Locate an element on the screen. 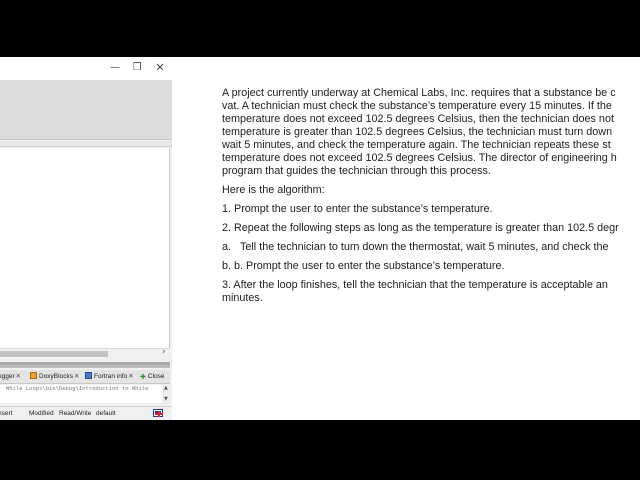 Image resolution: width=640 pixels, height=480 pixels. step-2a-letter: a. is located at coordinates (227, 247).